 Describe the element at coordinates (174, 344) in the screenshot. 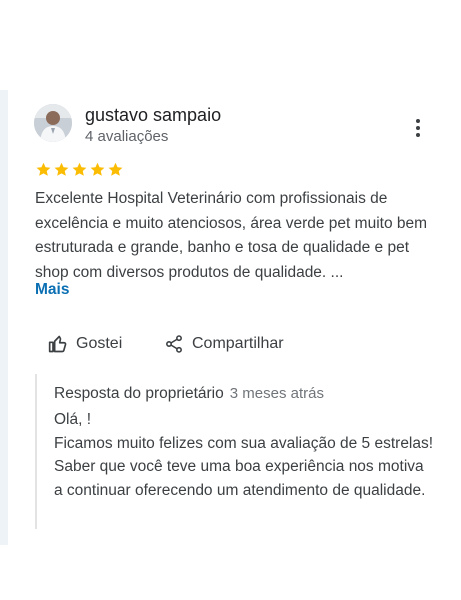

I see `share-icon` at that location.